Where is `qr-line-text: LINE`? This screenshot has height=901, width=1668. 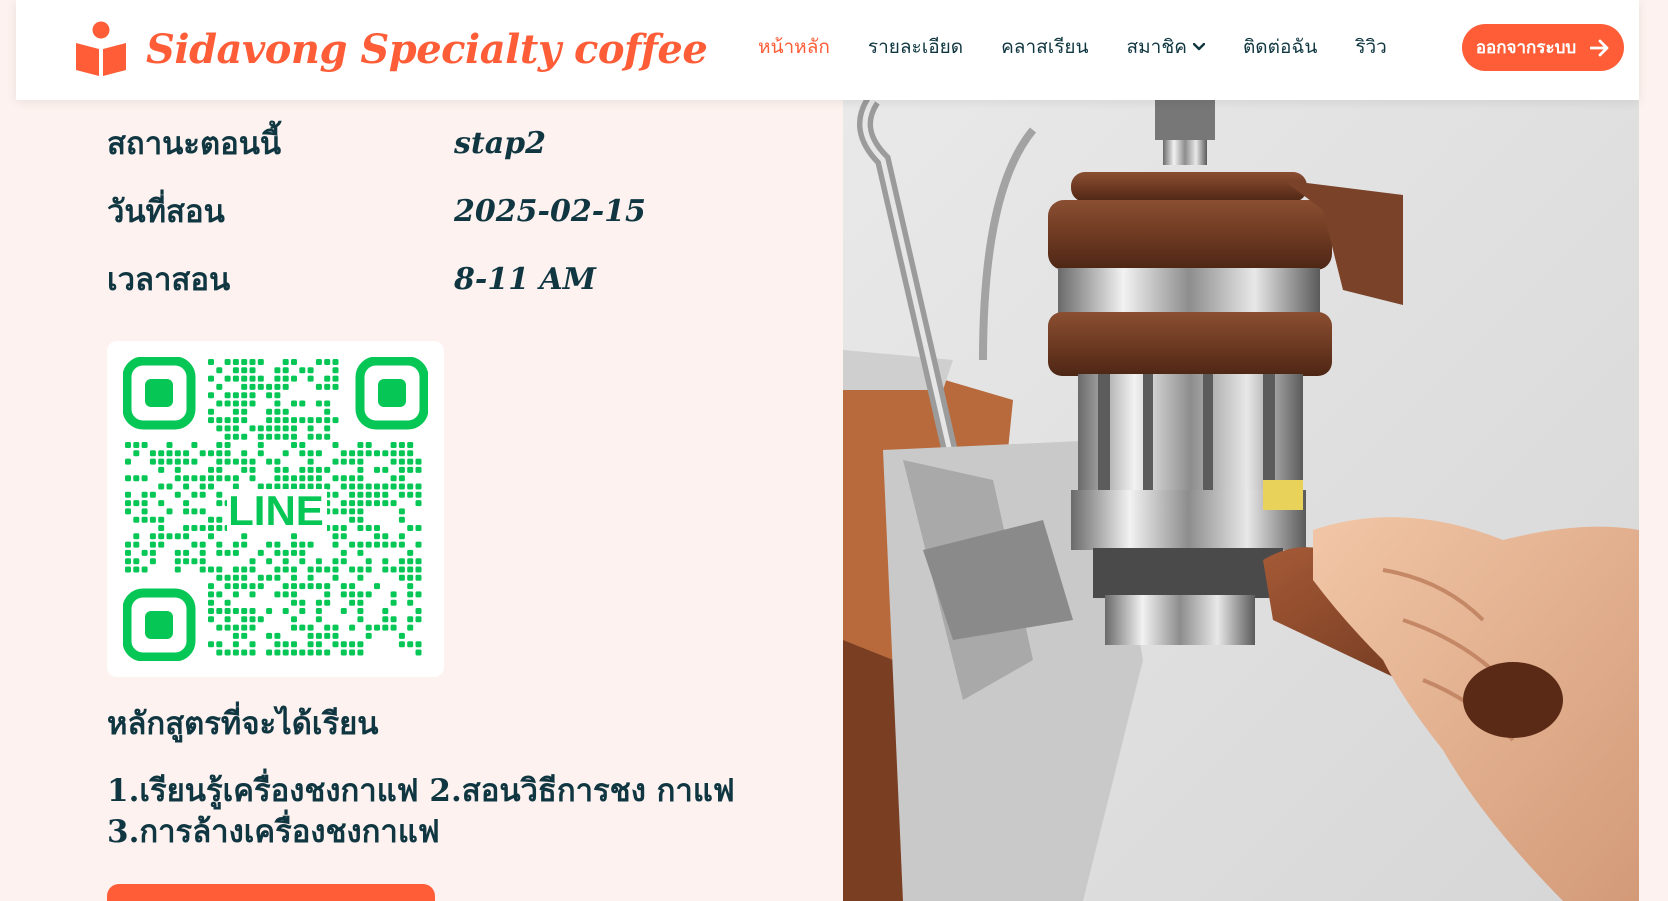
qr-line-text: LINE is located at coordinates (276, 510).